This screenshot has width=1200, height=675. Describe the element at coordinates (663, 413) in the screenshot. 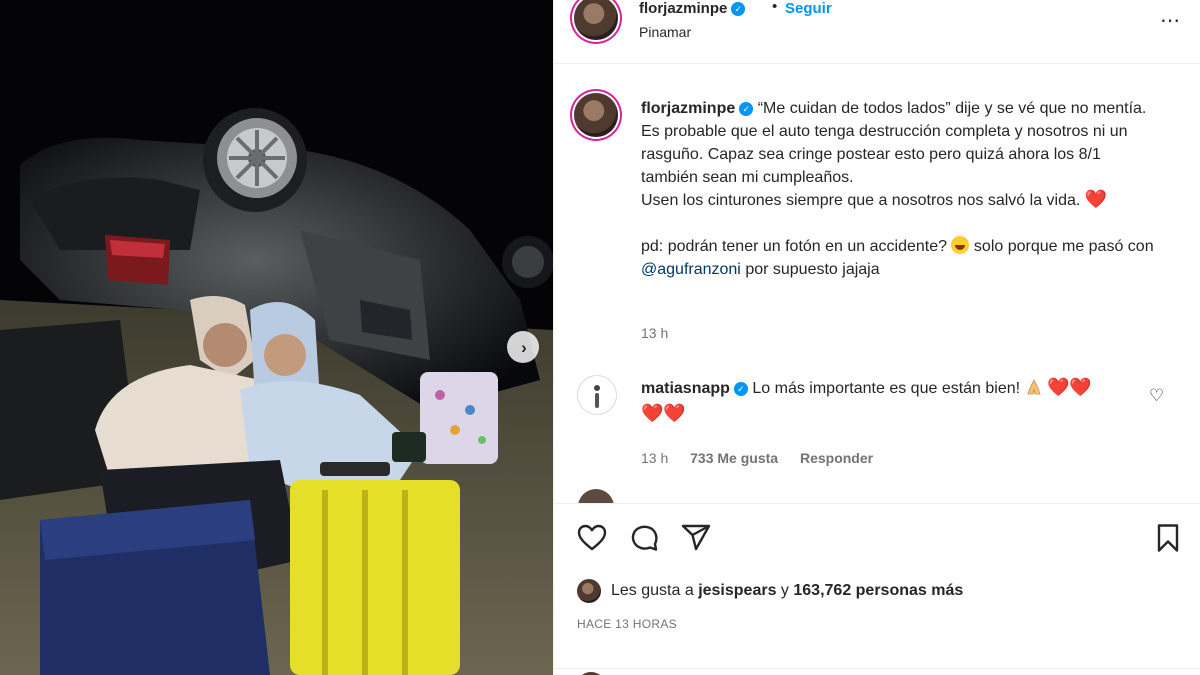

I see `red-hearts-icon-2: ❤️❤️` at that location.